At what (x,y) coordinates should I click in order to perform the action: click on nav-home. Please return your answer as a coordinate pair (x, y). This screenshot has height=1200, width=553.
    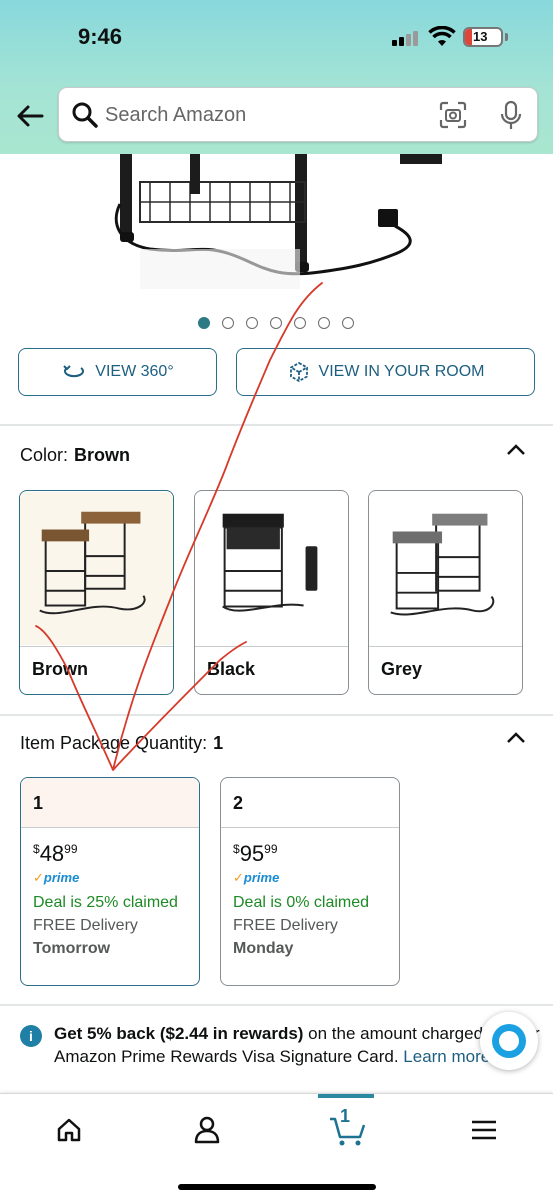
    Looking at the image, I should click on (69, 1130).